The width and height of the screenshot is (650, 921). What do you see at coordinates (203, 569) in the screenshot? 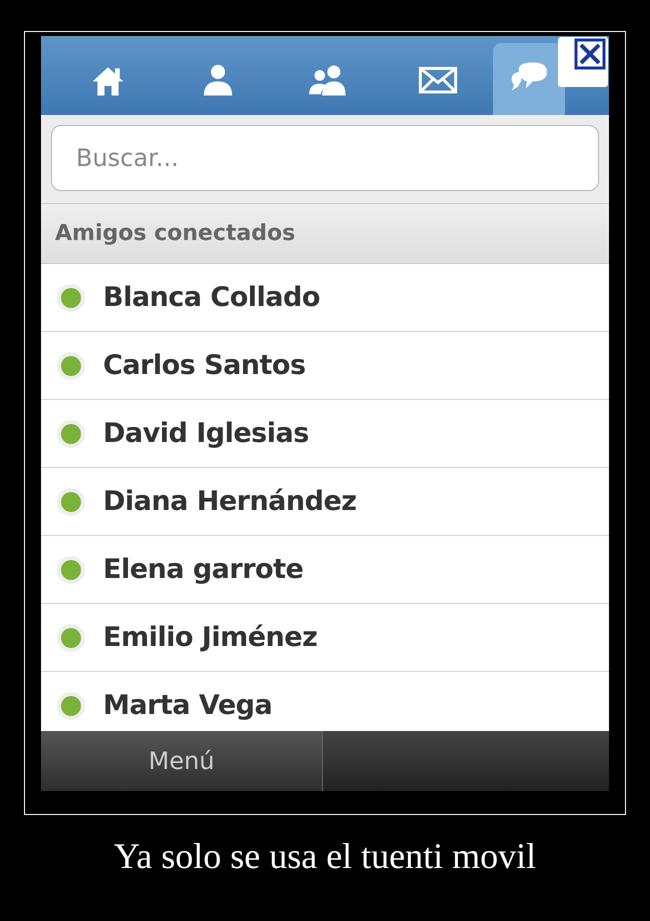
I see `friend-name: Elena garrote` at bounding box center [203, 569].